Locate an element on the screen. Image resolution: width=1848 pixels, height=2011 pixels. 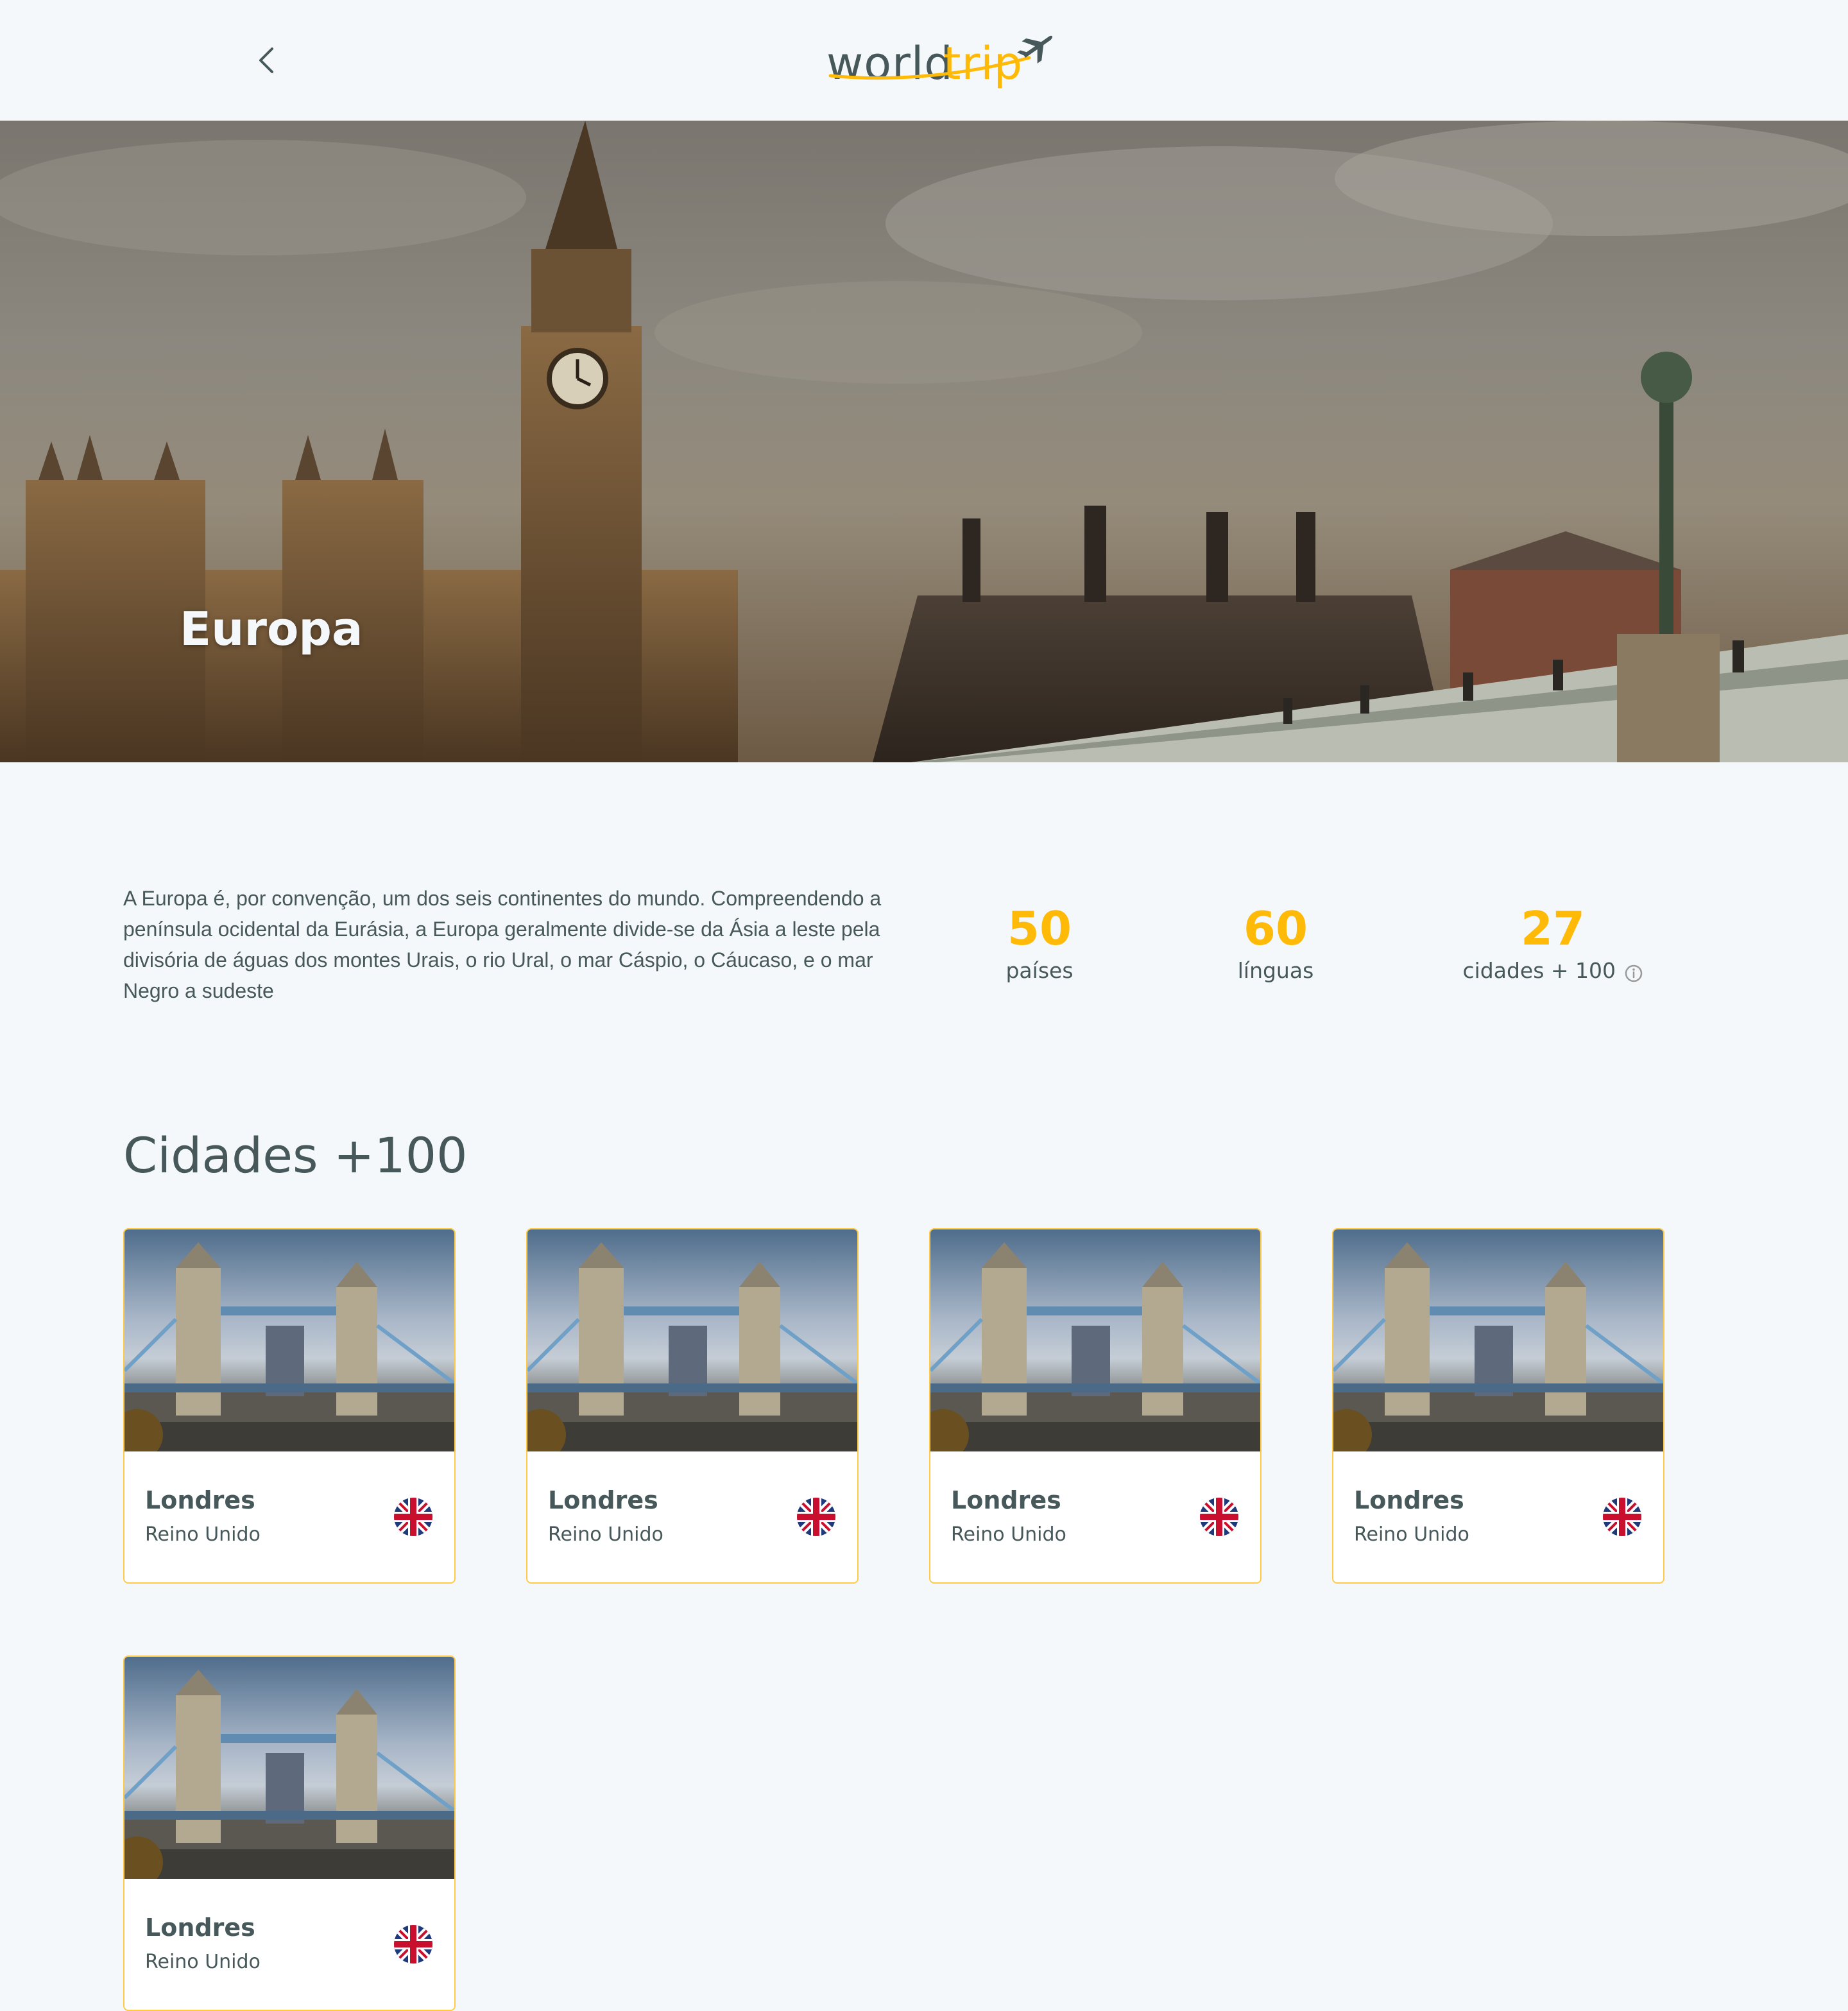
stat-countries: 50 países is located at coordinates (1039, 944).